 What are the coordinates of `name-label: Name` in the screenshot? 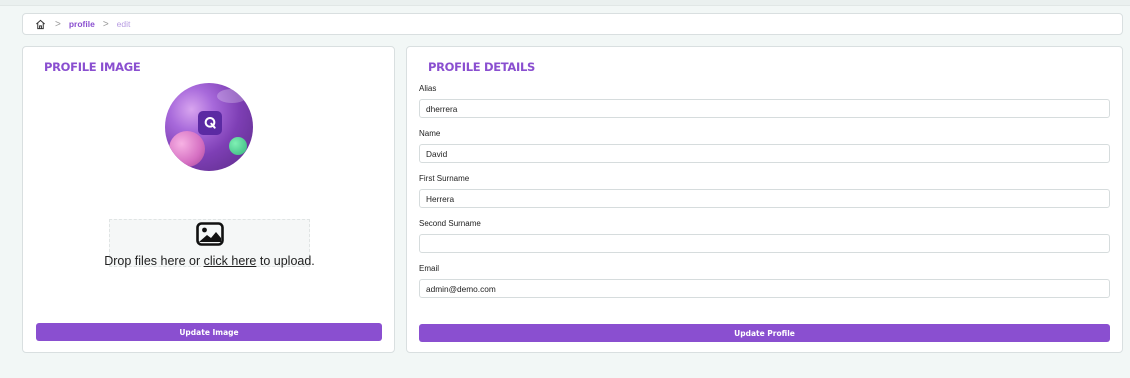 It's located at (430, 133).